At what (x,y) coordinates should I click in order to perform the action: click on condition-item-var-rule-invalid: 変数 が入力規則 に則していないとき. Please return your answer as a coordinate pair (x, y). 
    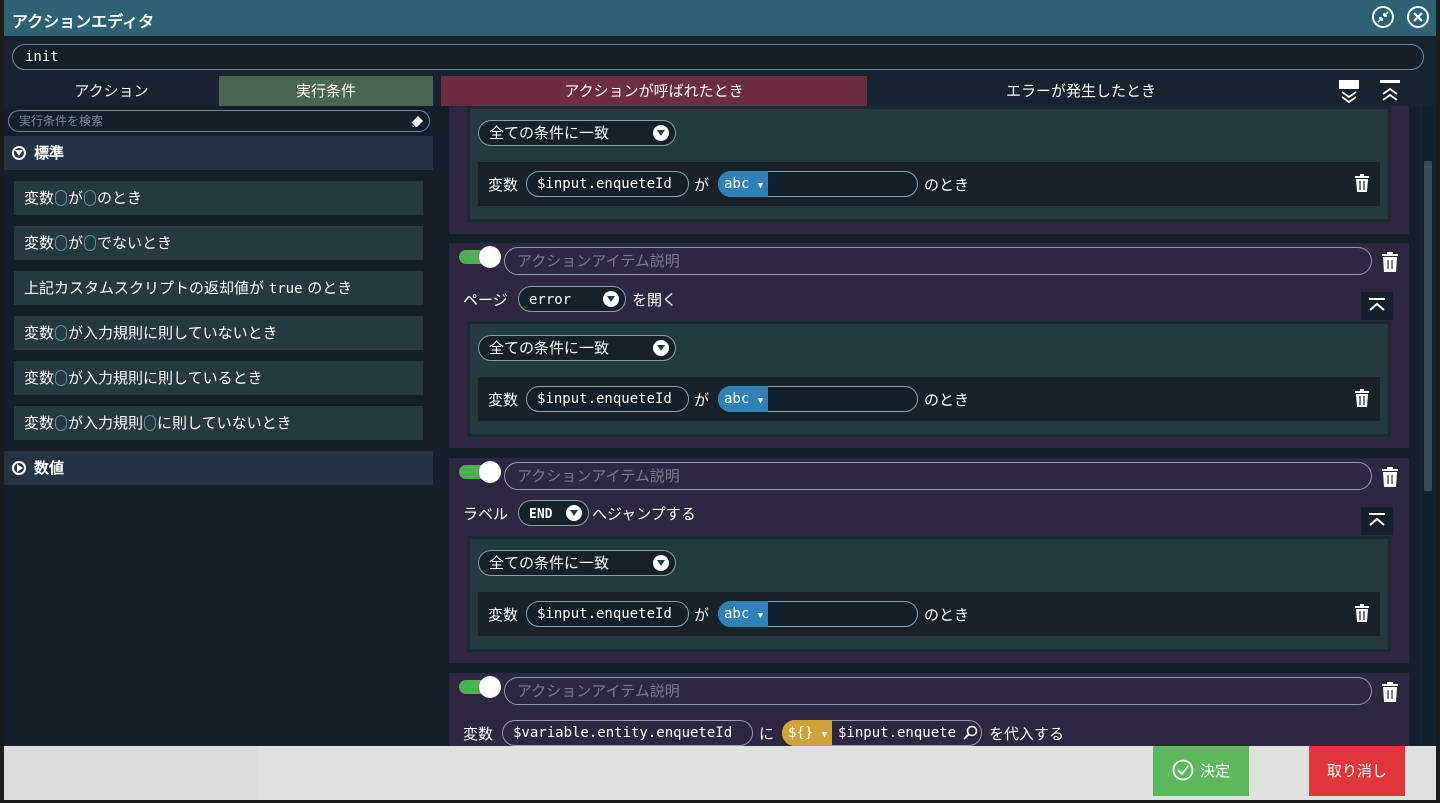
    Looking at the image, I should click on (218, 423).